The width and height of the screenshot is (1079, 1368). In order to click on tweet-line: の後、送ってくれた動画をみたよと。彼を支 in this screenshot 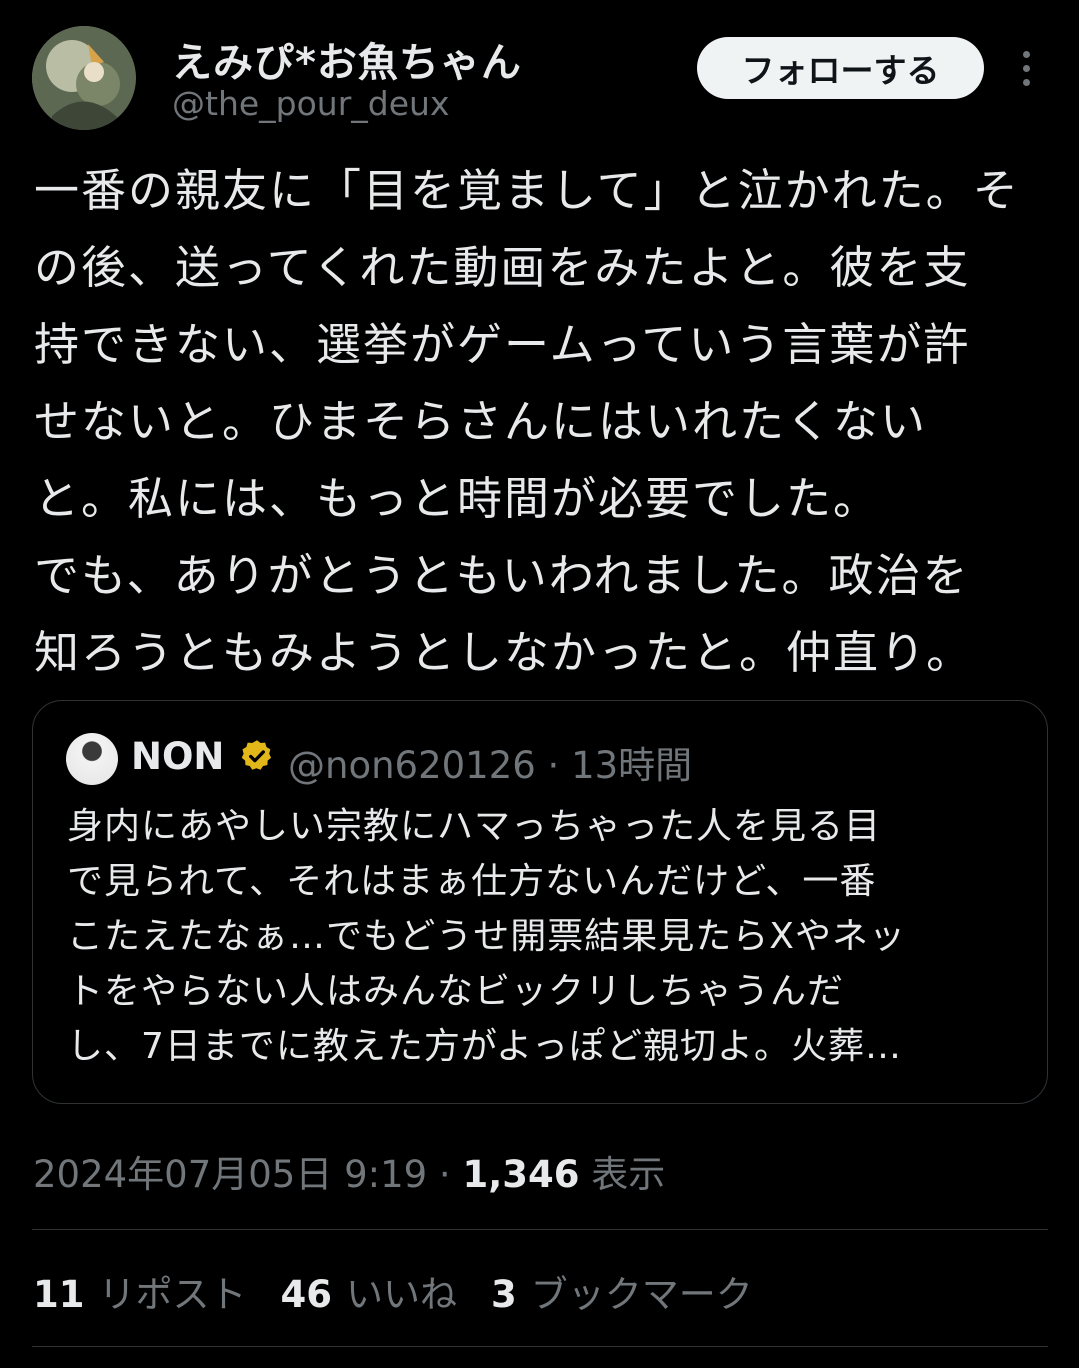, I will do `click(502, 267)`.